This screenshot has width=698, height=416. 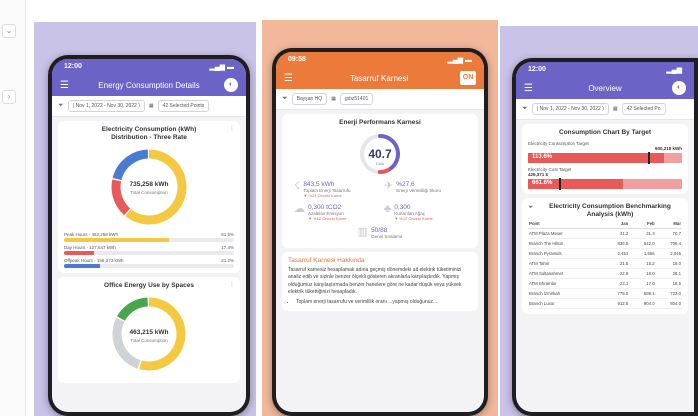 What do you see at coordinates (616, 294) in the screenshot?
I see `table-cell: 775.0` at bounding box center [616, 294].